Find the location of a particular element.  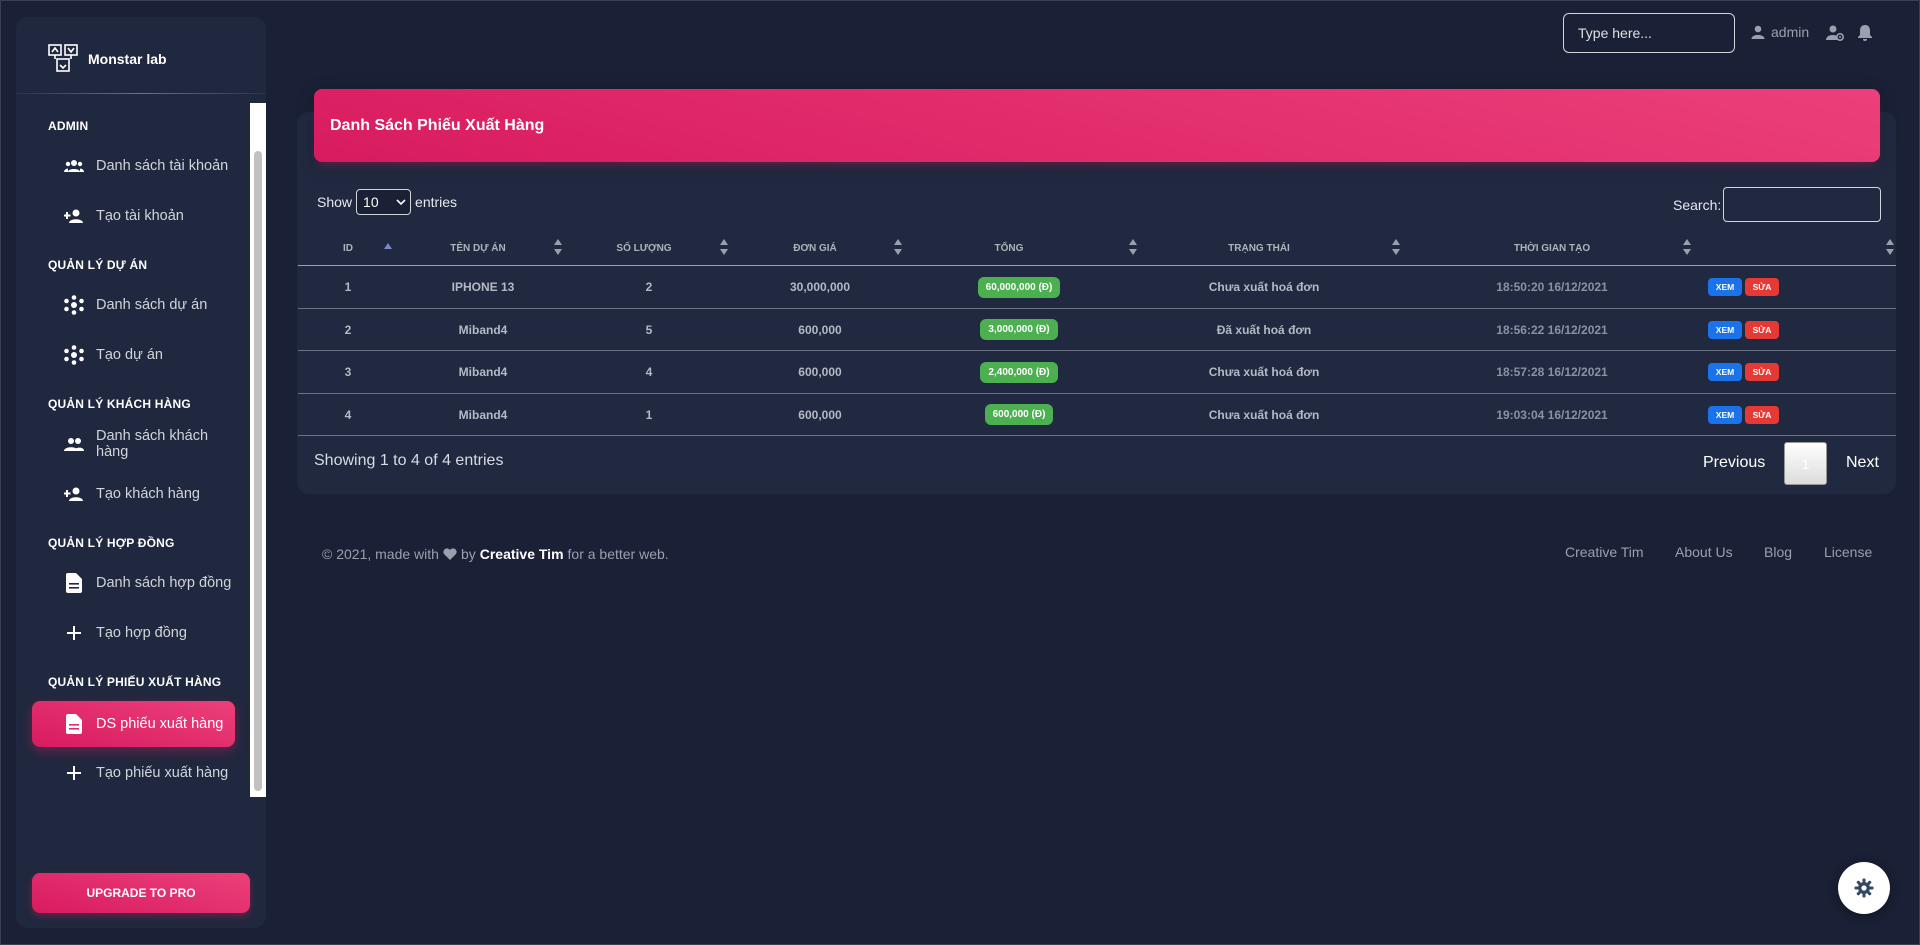

cell-total: 600,000 (Đ) is located at coordinates (1019, 415).